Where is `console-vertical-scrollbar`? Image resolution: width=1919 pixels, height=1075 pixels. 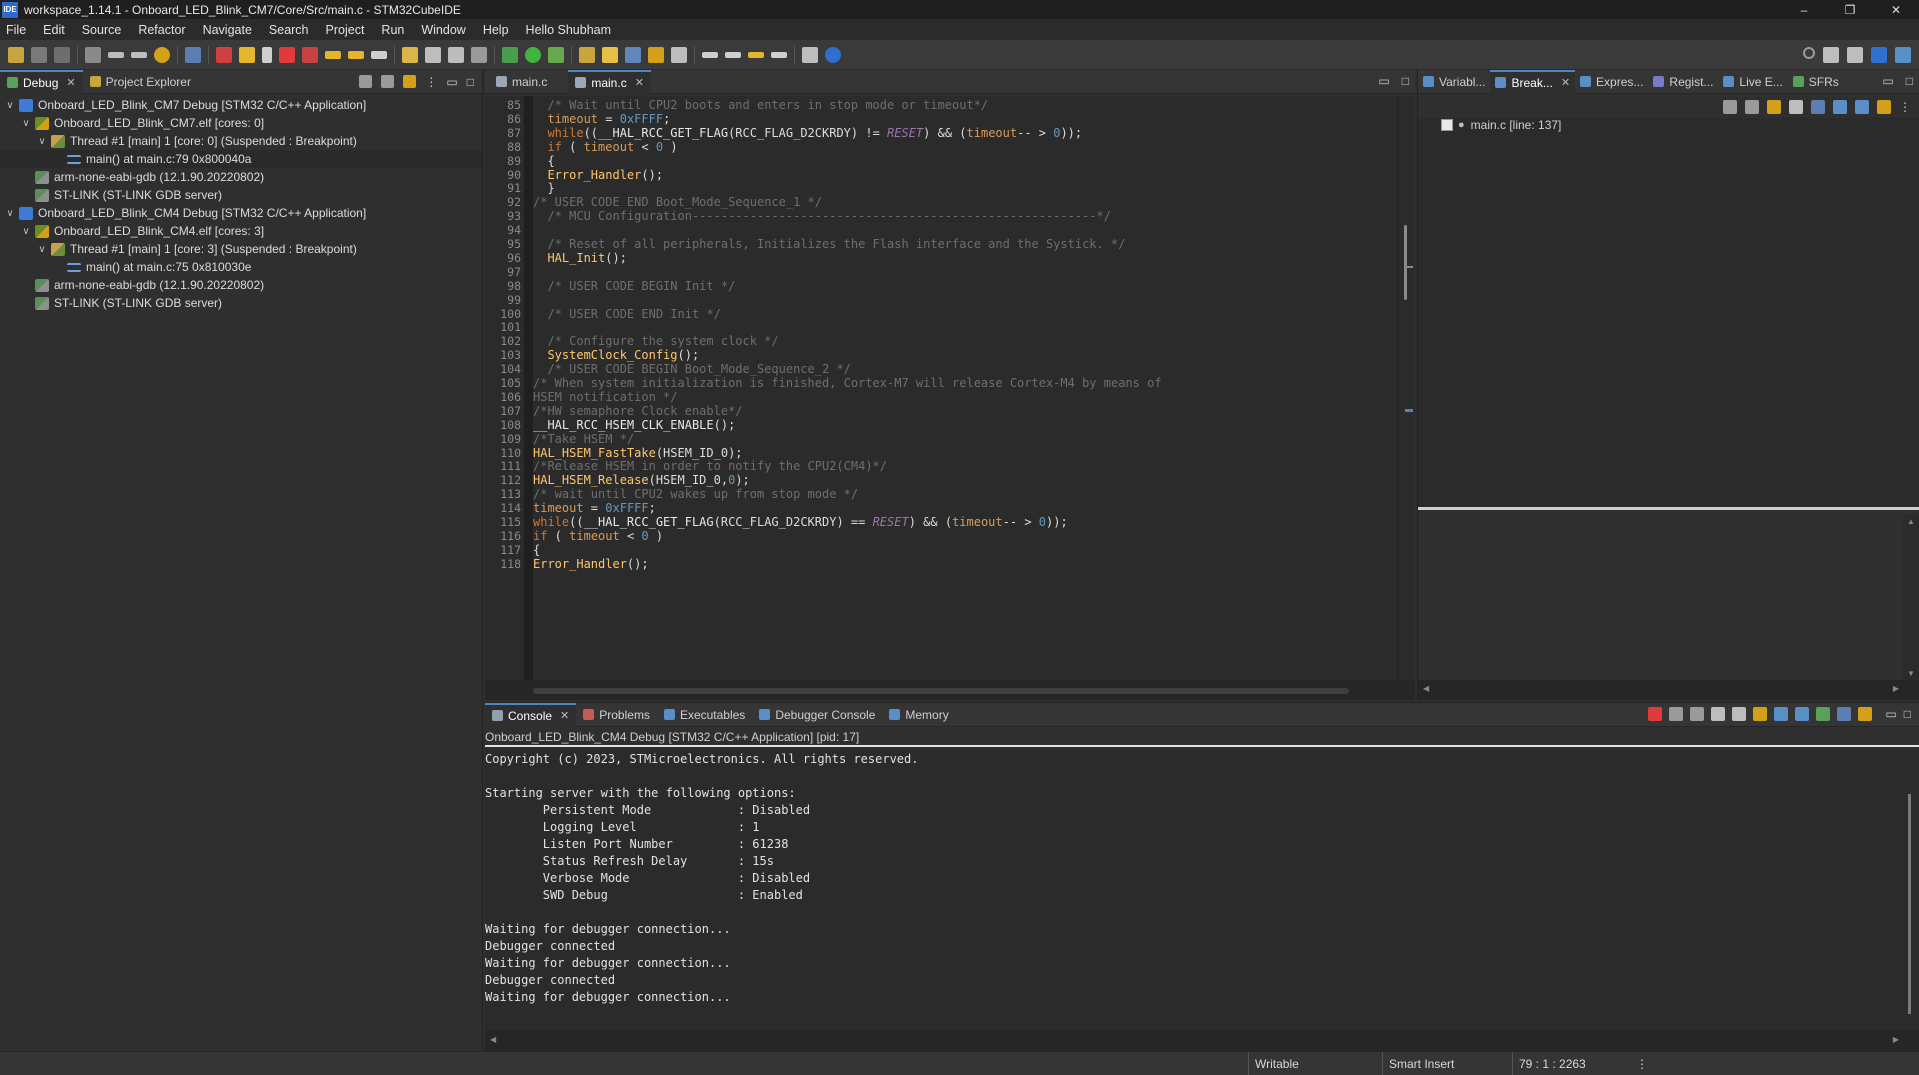 console-vertical-scrollbar is located at coordinates (1910, 890).